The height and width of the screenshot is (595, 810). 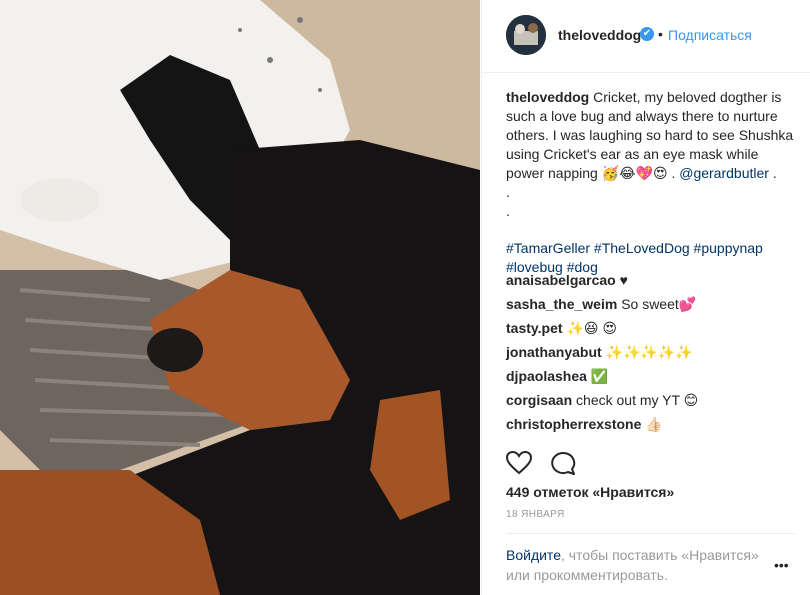 I want to click on avatar-image, so click(x=526, y=35).